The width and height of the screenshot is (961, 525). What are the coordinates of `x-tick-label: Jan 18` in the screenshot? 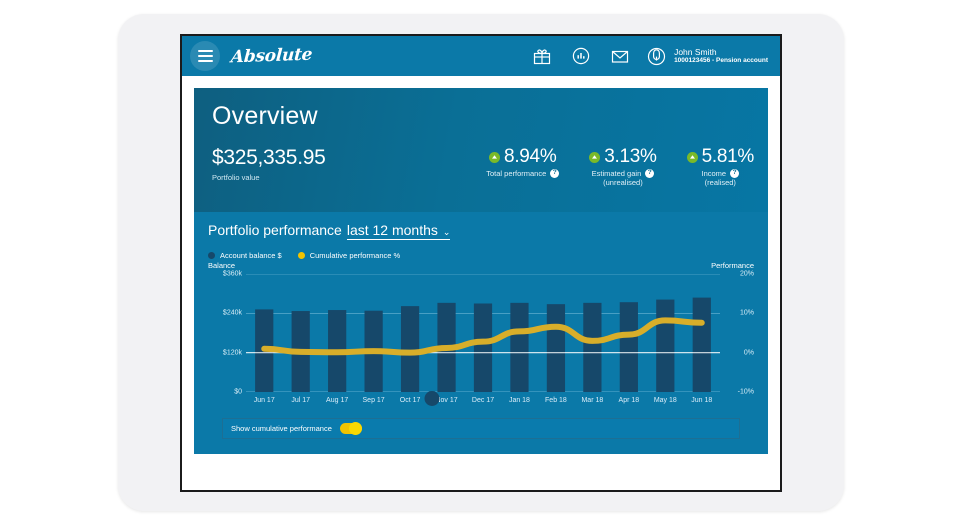 It's located at (519, 400).